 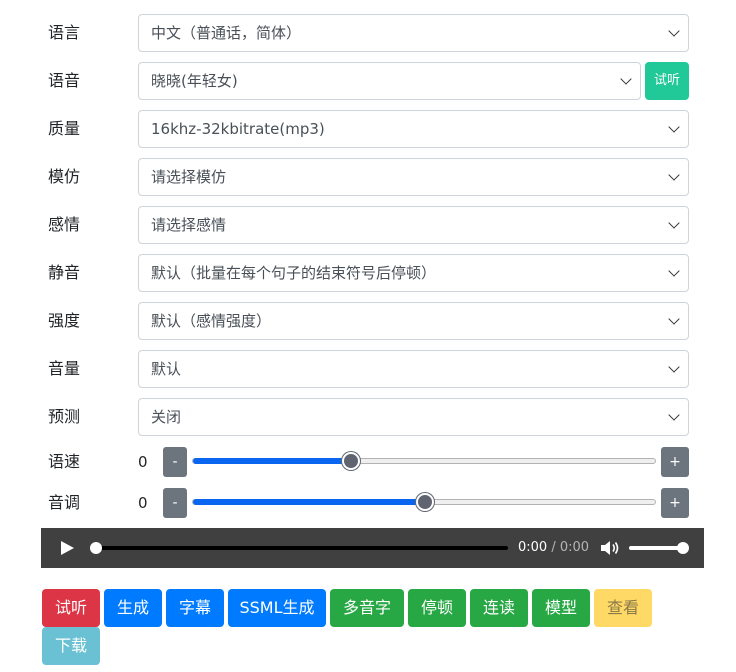 I want to click on silence-row: 静音 默认（批量在每个句子的结束符号后停顿）, so click(x=368, y=273).